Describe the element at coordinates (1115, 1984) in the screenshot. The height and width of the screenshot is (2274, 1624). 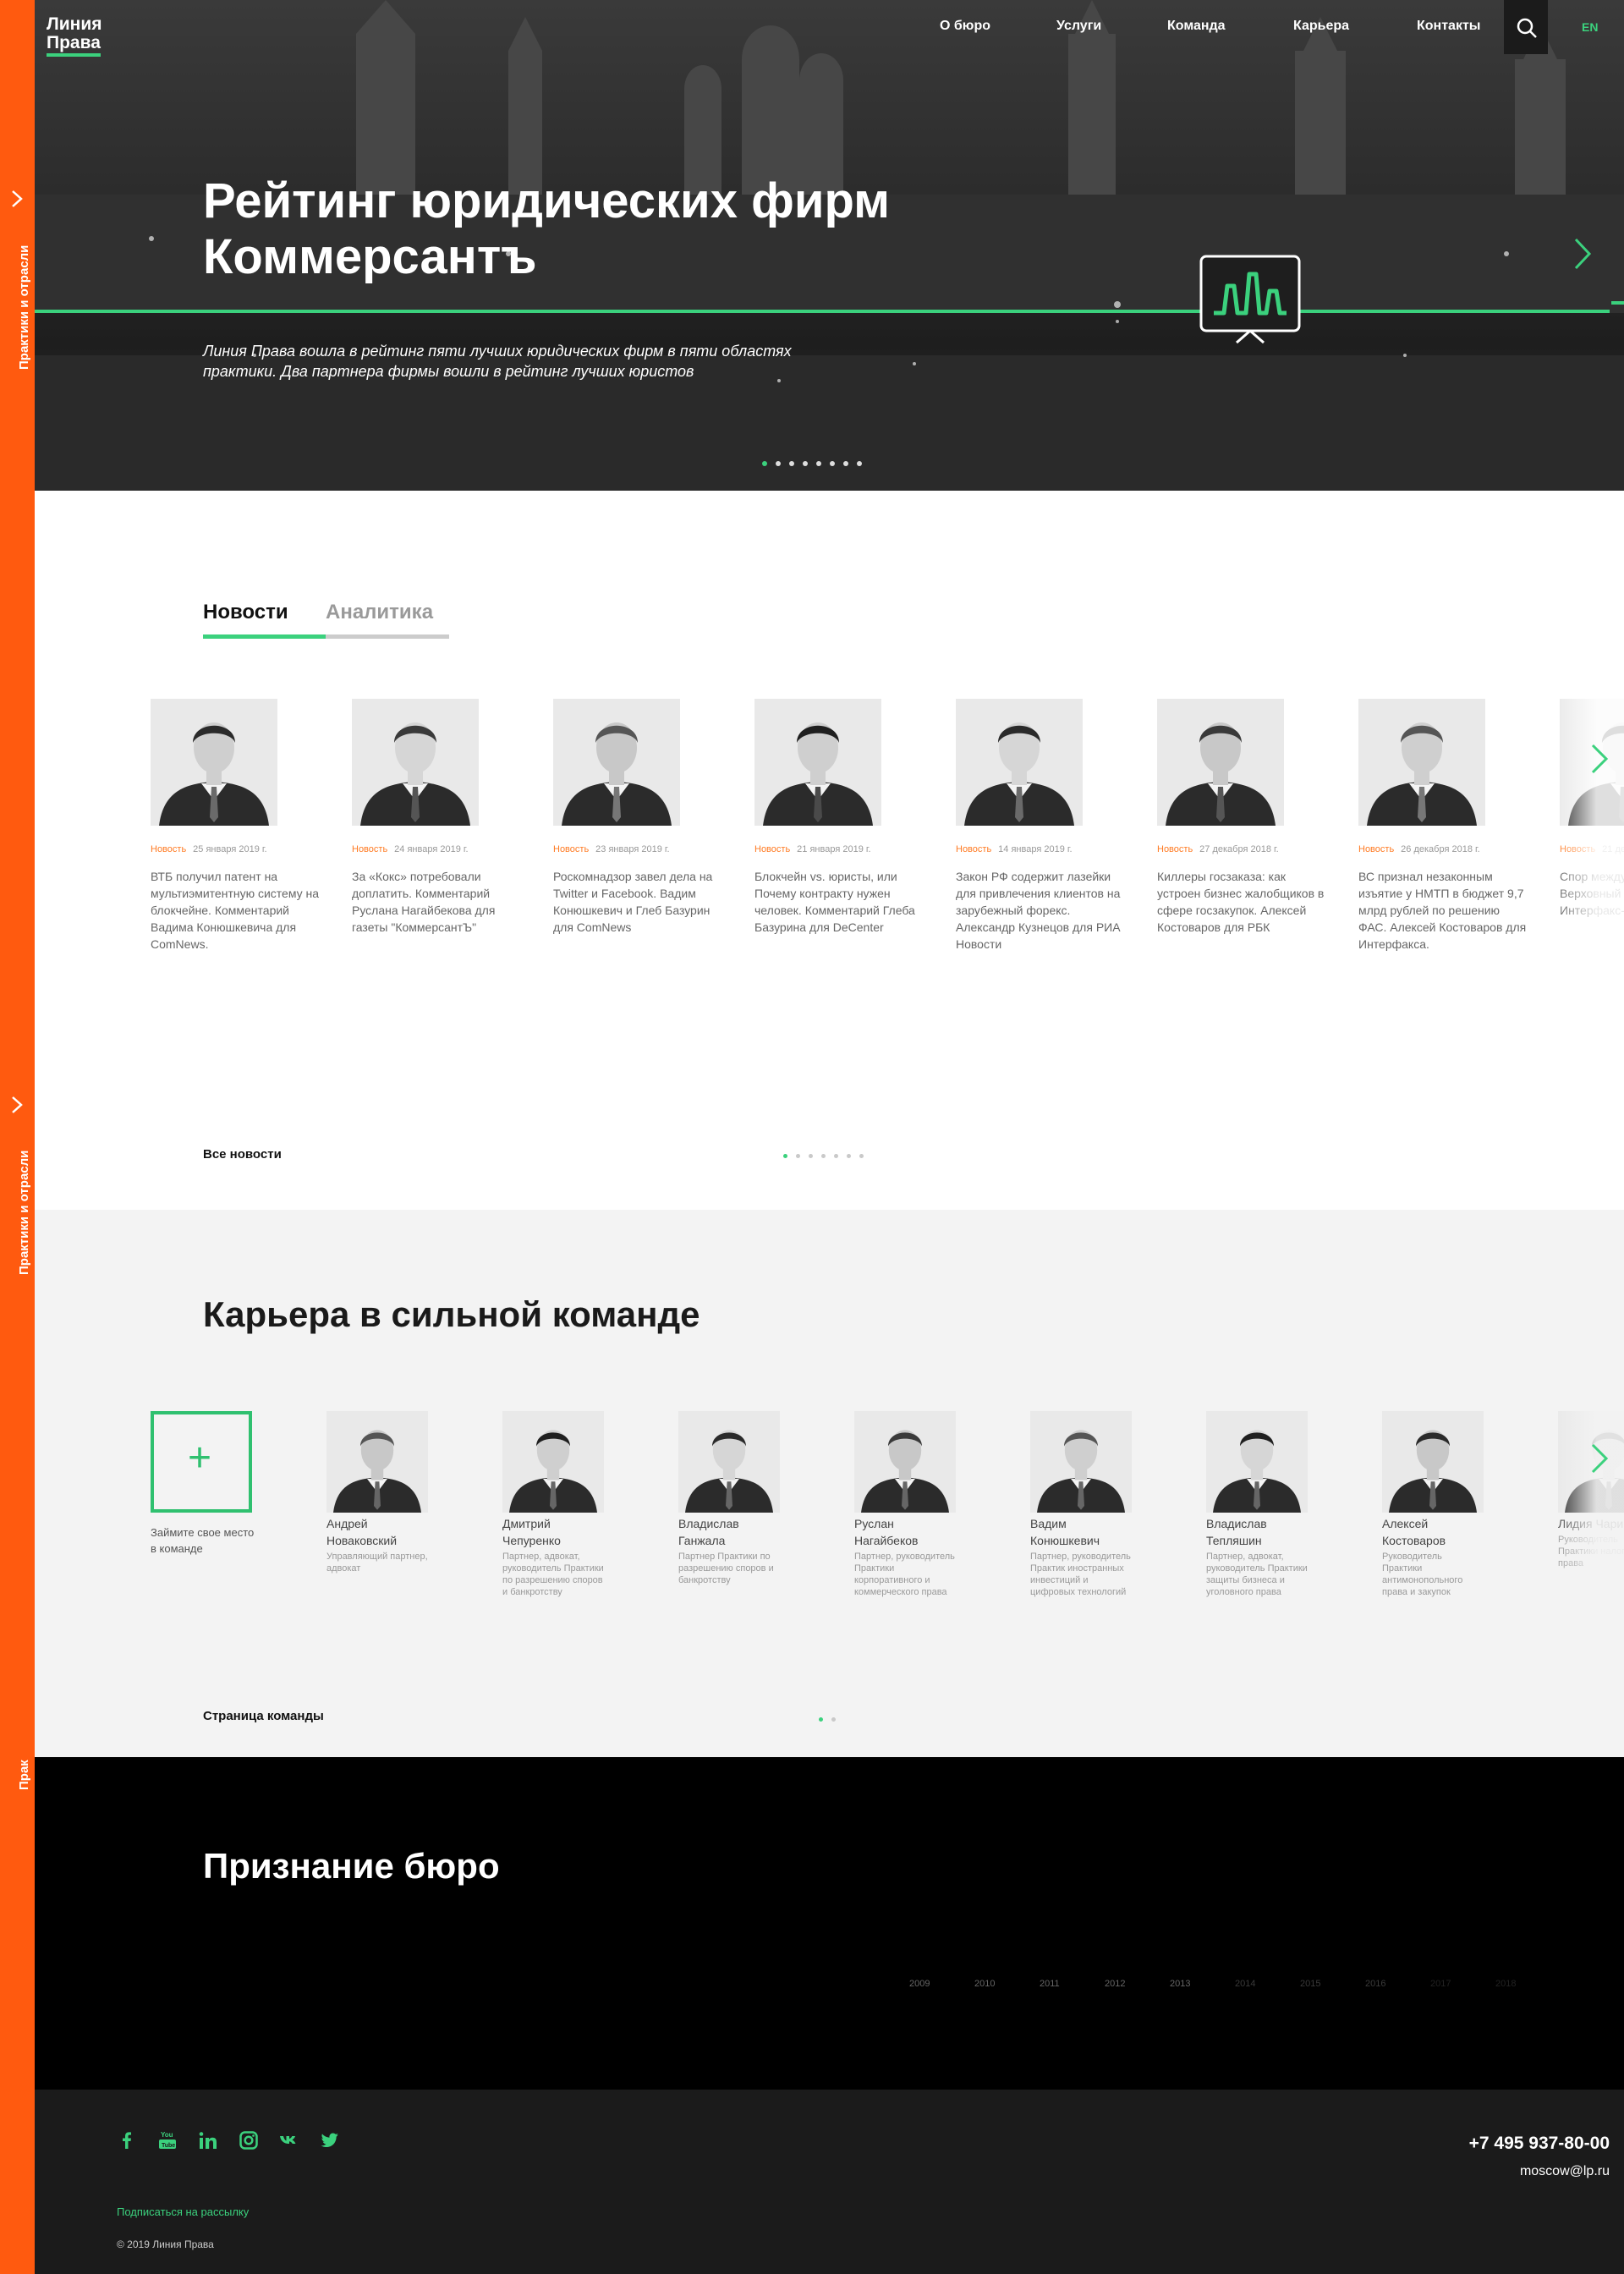
I see `timeline-year: 2012` at that location.